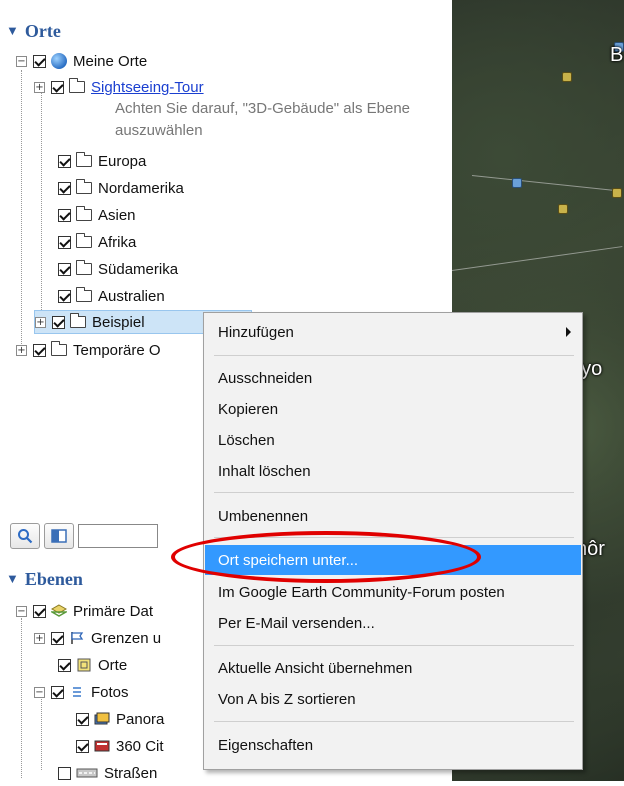 This screenshot has width=624, height=786. I want to click on menu-item-post-forum: Im Google Earth Community-Forum posten, so click(393, 592).